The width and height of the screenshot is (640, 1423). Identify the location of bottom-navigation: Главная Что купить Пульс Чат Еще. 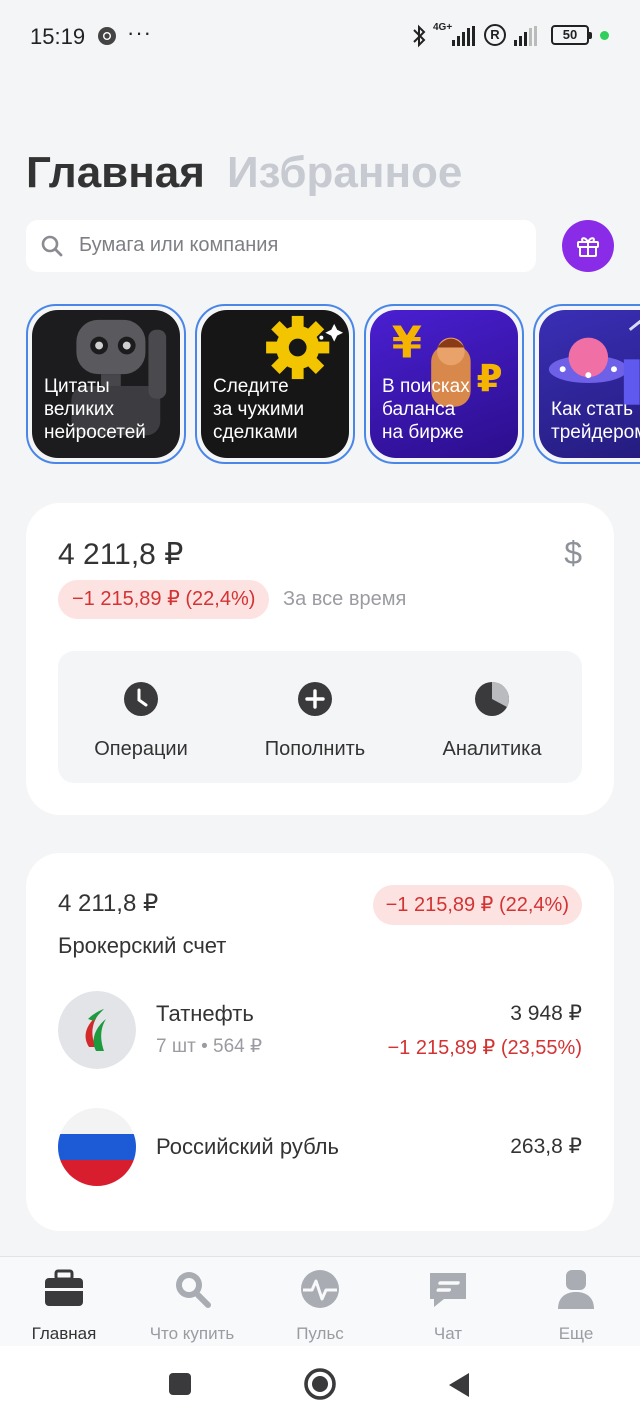
(320, 1301).